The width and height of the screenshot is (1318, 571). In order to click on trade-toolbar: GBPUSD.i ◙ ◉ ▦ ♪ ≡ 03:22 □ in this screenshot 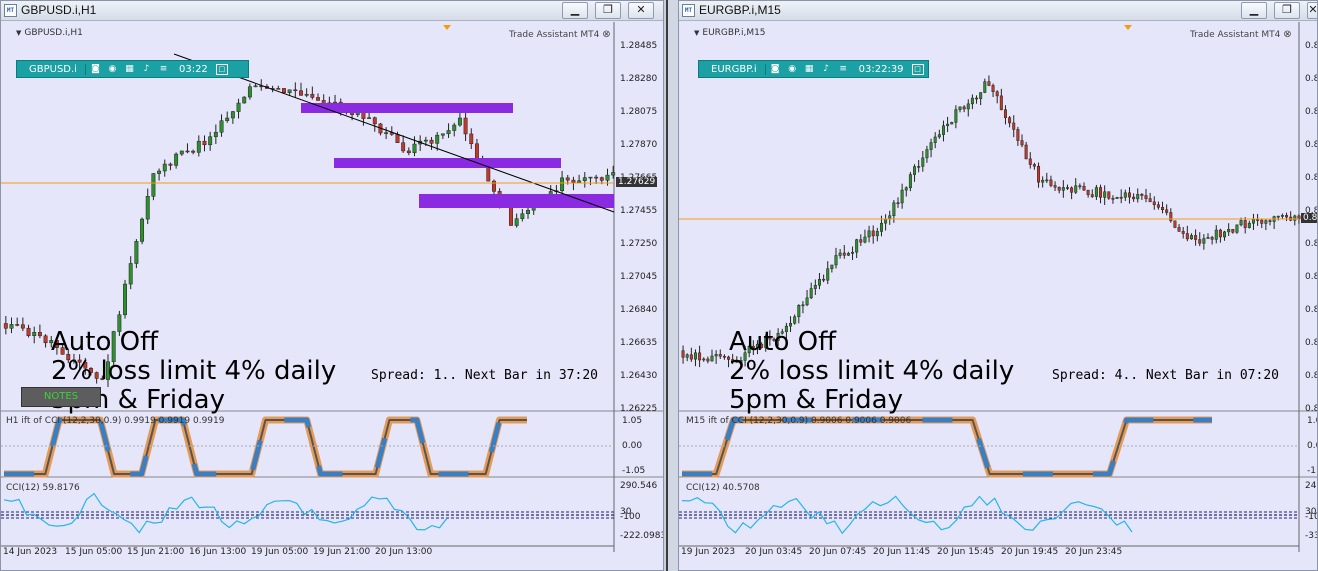, I will do `click(132, 69)`.